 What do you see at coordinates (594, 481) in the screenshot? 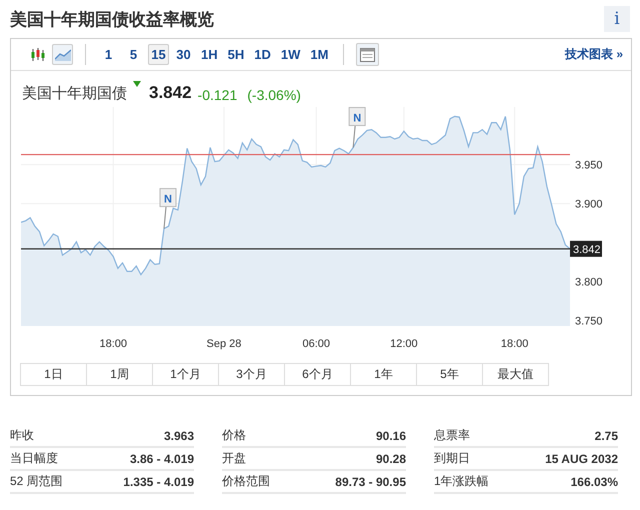
I see `stat-value: 166.03%` at bounding box center [594, 481].